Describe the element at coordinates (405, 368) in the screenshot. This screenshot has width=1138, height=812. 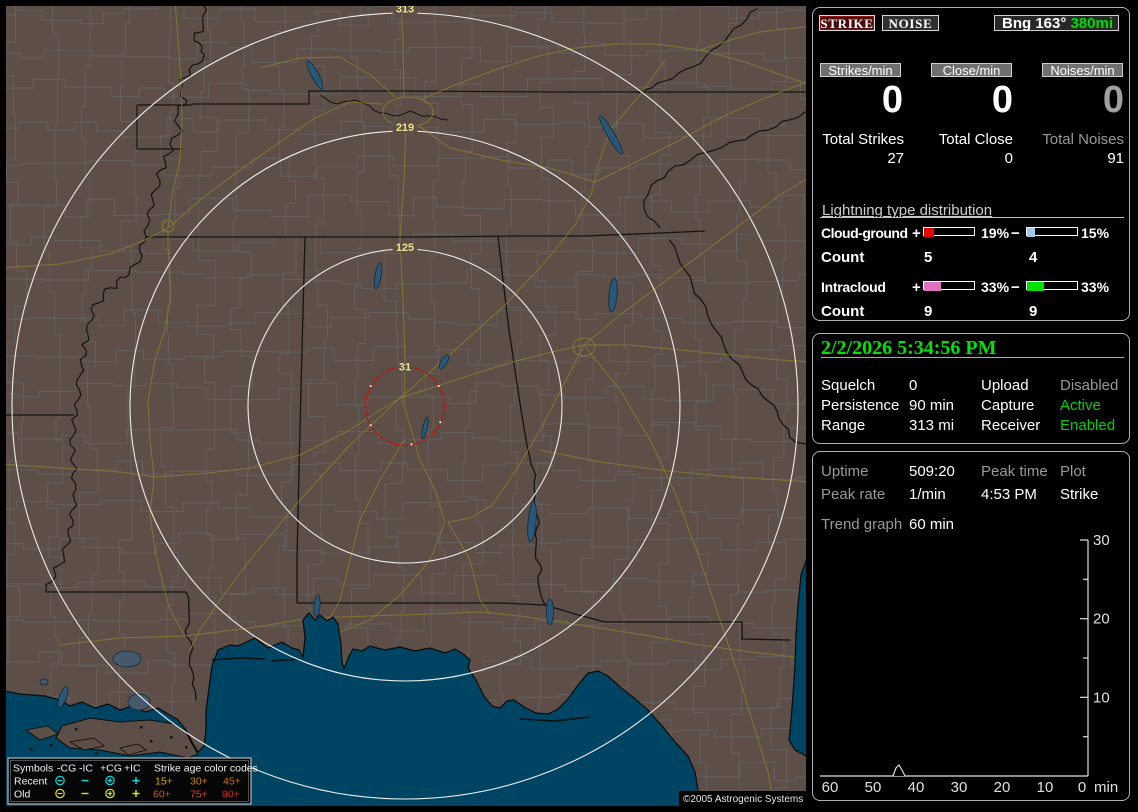
I see `svg-text: 31` at that location.